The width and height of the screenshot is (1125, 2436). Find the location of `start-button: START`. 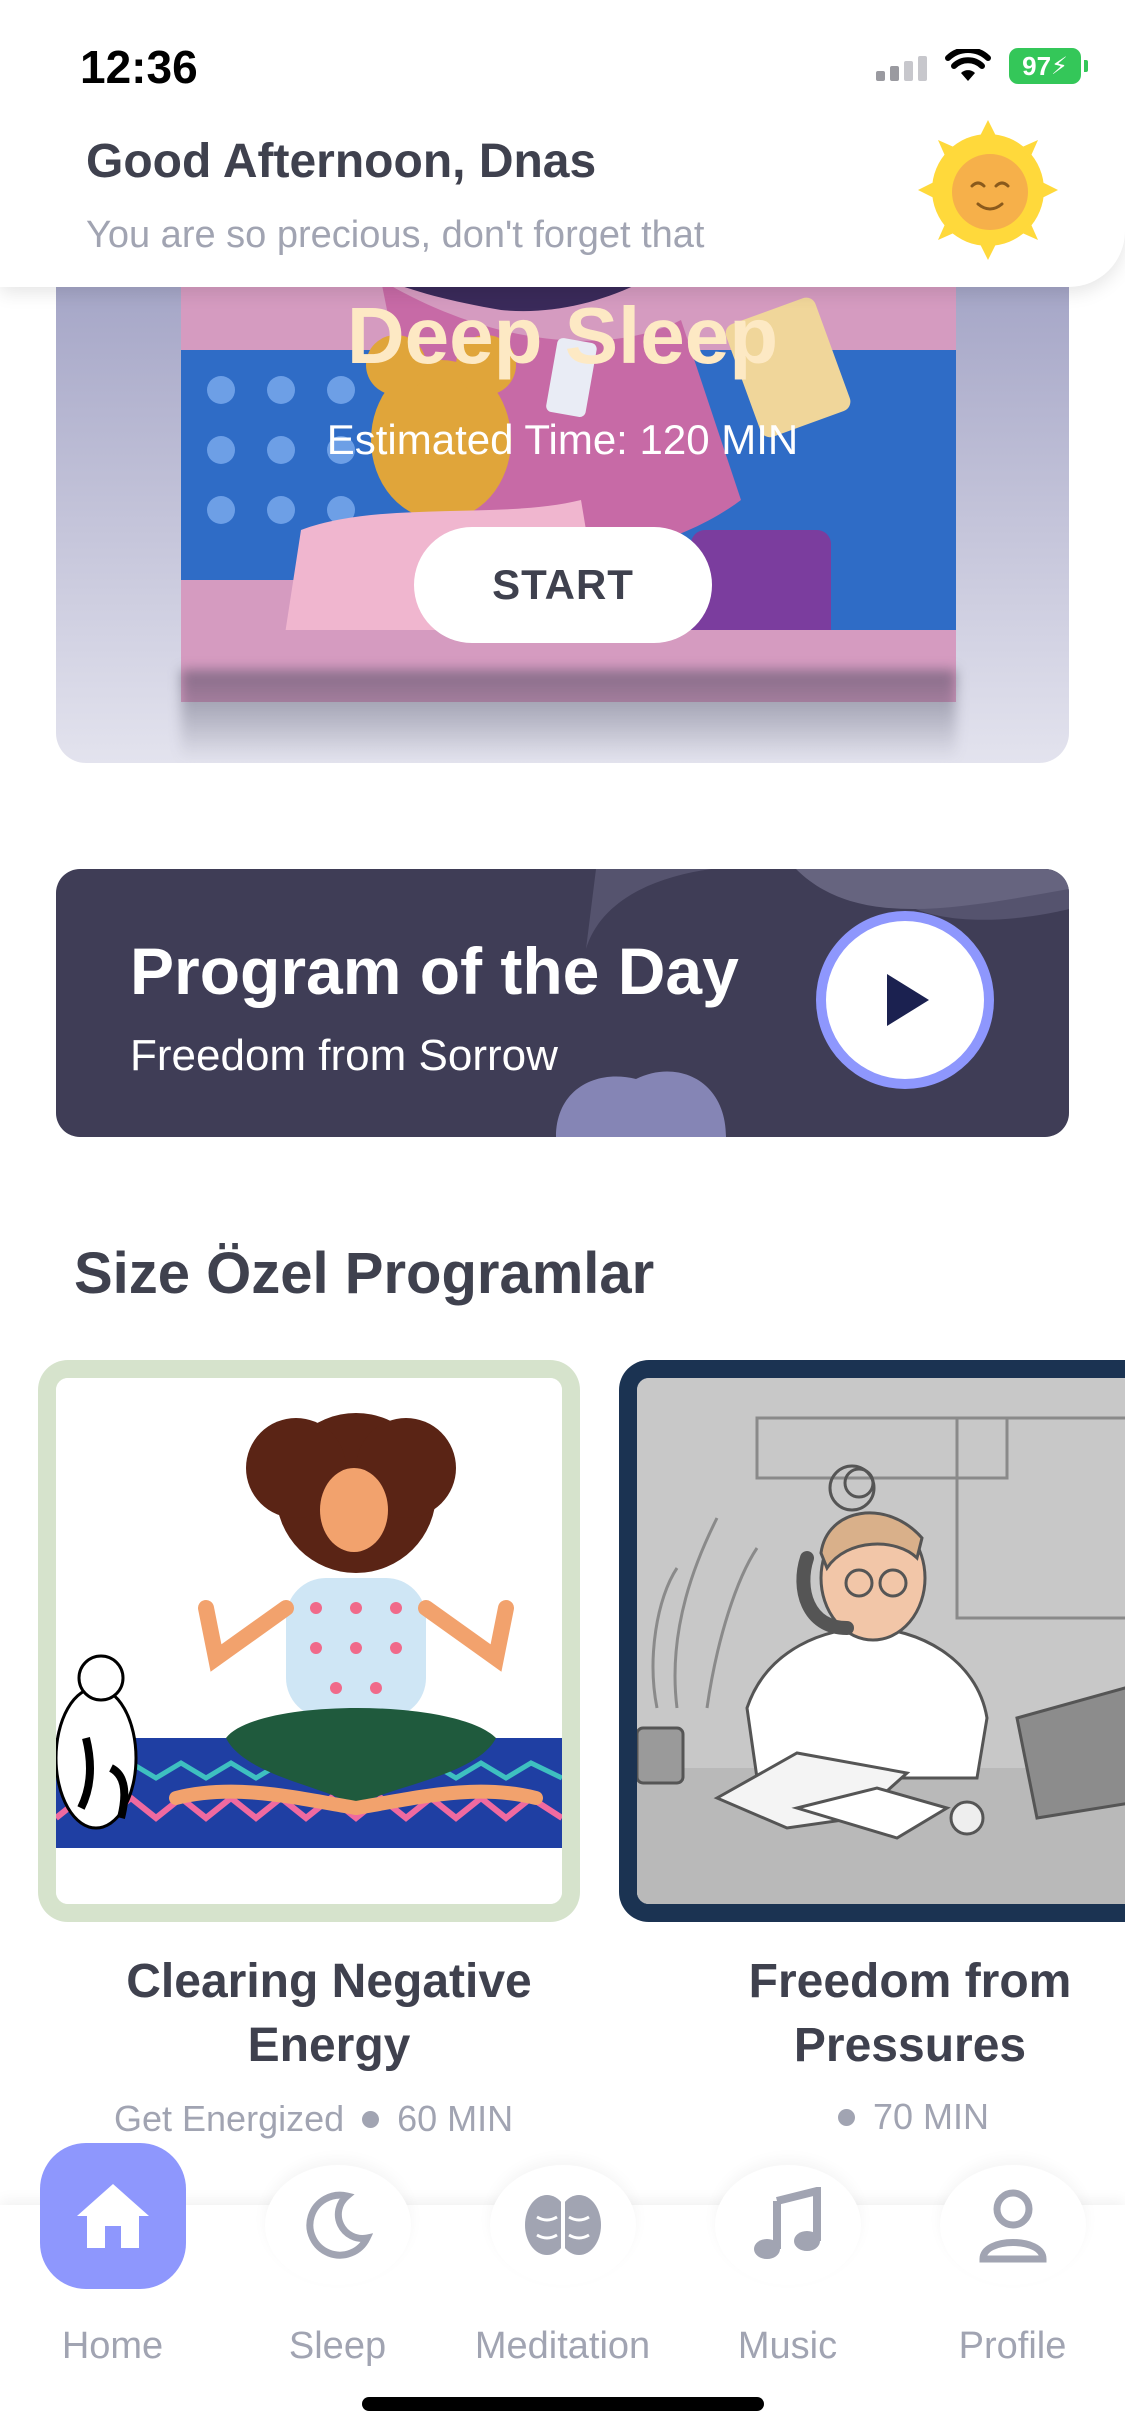

start-button: START is located at coordinates (563, 585).